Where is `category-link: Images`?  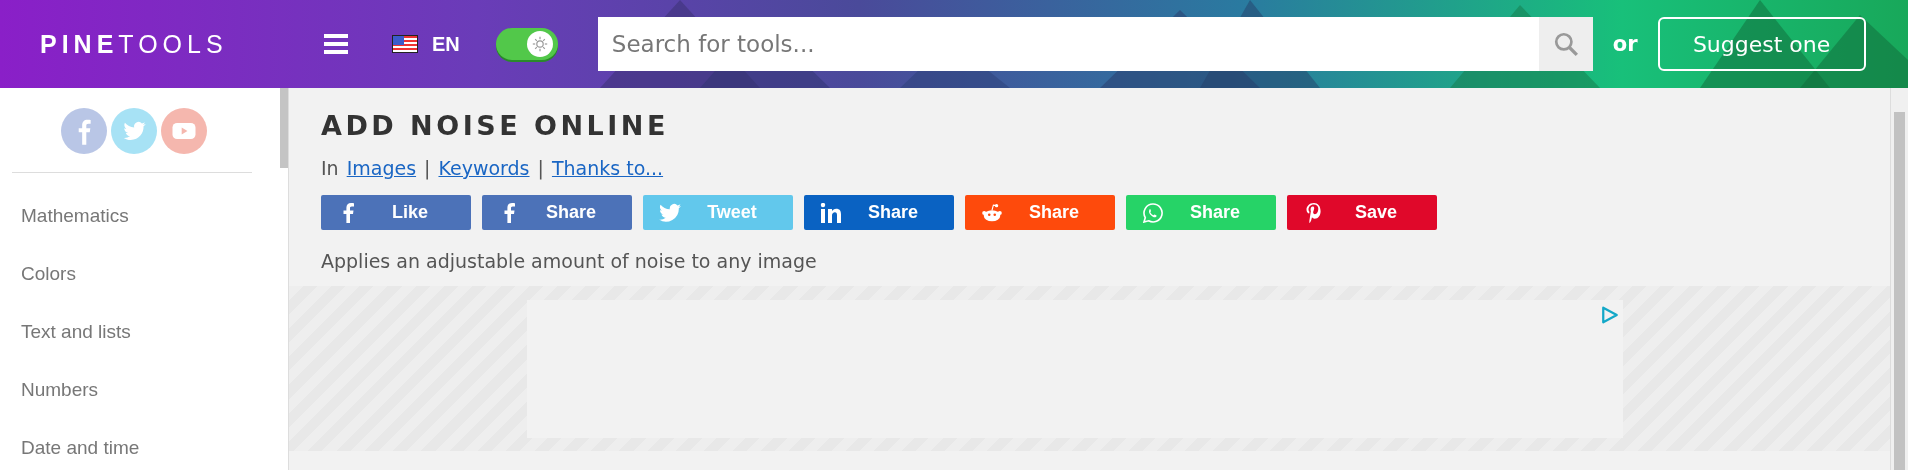
category-link: Images is located at coordinates (381, 168).